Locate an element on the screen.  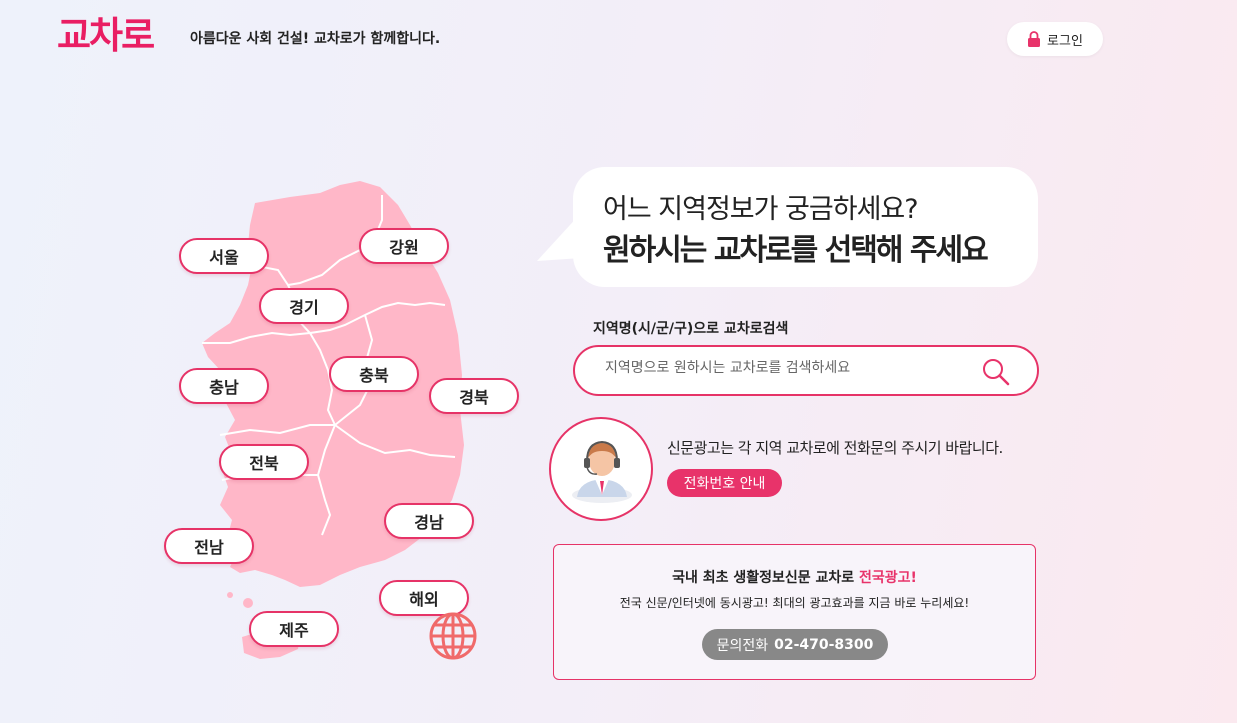
phone-guide-button: 전화번호 안내 is located at coordinates (724, 483).